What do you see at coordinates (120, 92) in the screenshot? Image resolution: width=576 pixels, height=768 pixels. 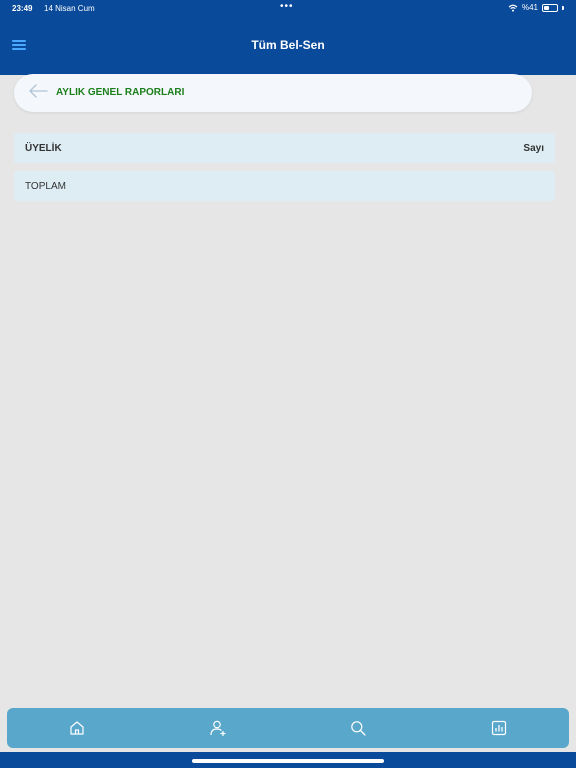 I see `report-title: AYLIK GENEL RAPORLARI` at bounding box center [120, 92].